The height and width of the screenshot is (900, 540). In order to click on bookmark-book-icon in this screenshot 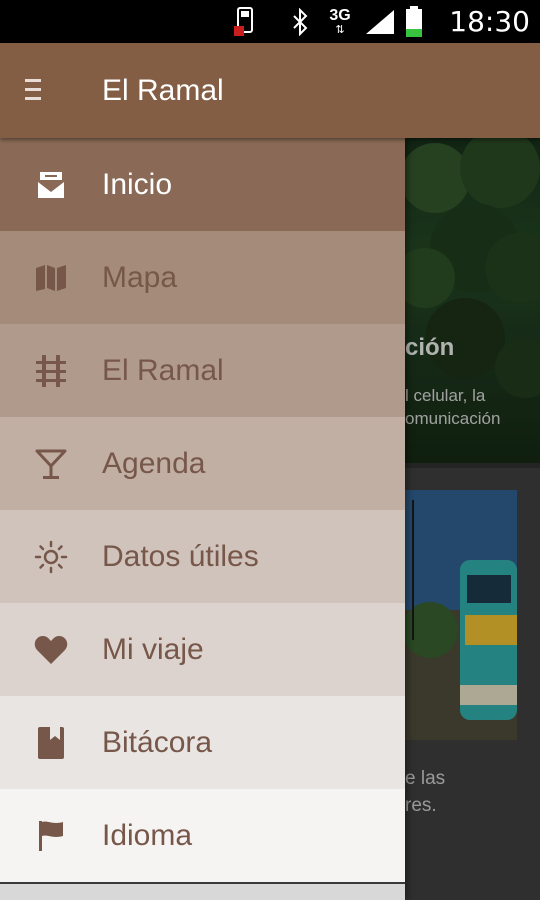, I will do `click(51, 743)`.